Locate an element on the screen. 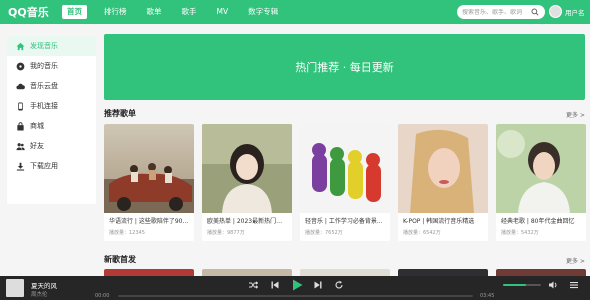 This screenshot has height=300, width=590. sidebar-item-discover: 发现音乐 is located at coordinates (51, 46).